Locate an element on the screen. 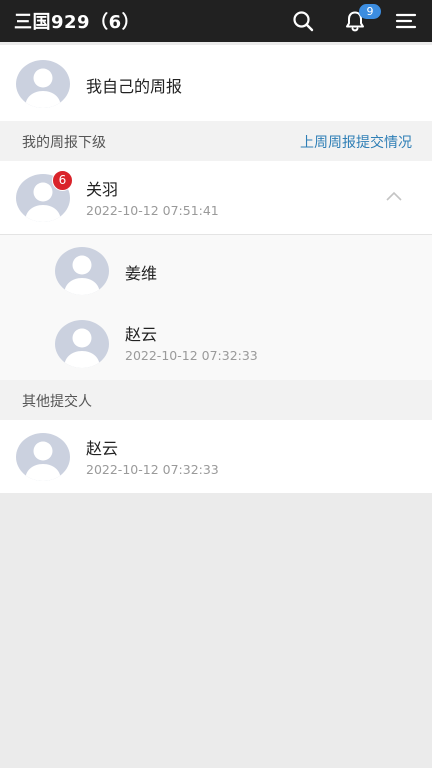 This screenshot has height=768, width=432. person-name: 关羽 is located at coordinates (102, 189).